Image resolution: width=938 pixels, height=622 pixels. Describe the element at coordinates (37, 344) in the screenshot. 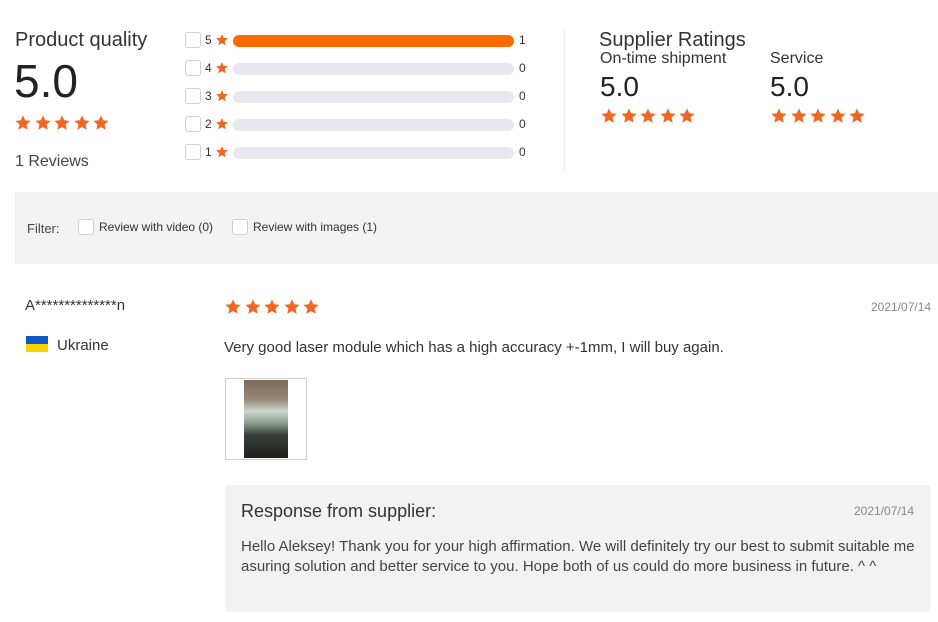

I see `ukraine-flag-icon` at that location.